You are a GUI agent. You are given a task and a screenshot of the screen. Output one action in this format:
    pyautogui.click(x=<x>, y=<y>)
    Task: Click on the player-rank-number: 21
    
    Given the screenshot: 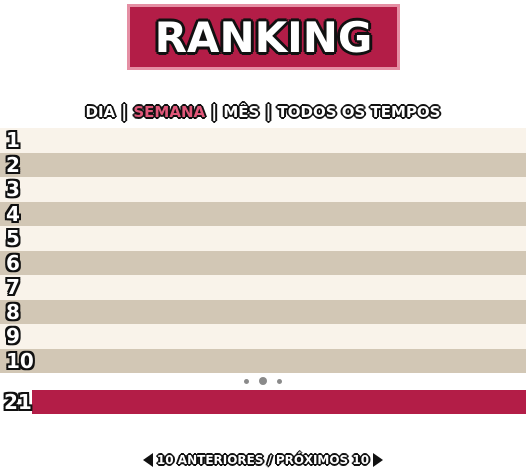 What is the action you would take?
    pyautogui.click(x=16, y=402)
    